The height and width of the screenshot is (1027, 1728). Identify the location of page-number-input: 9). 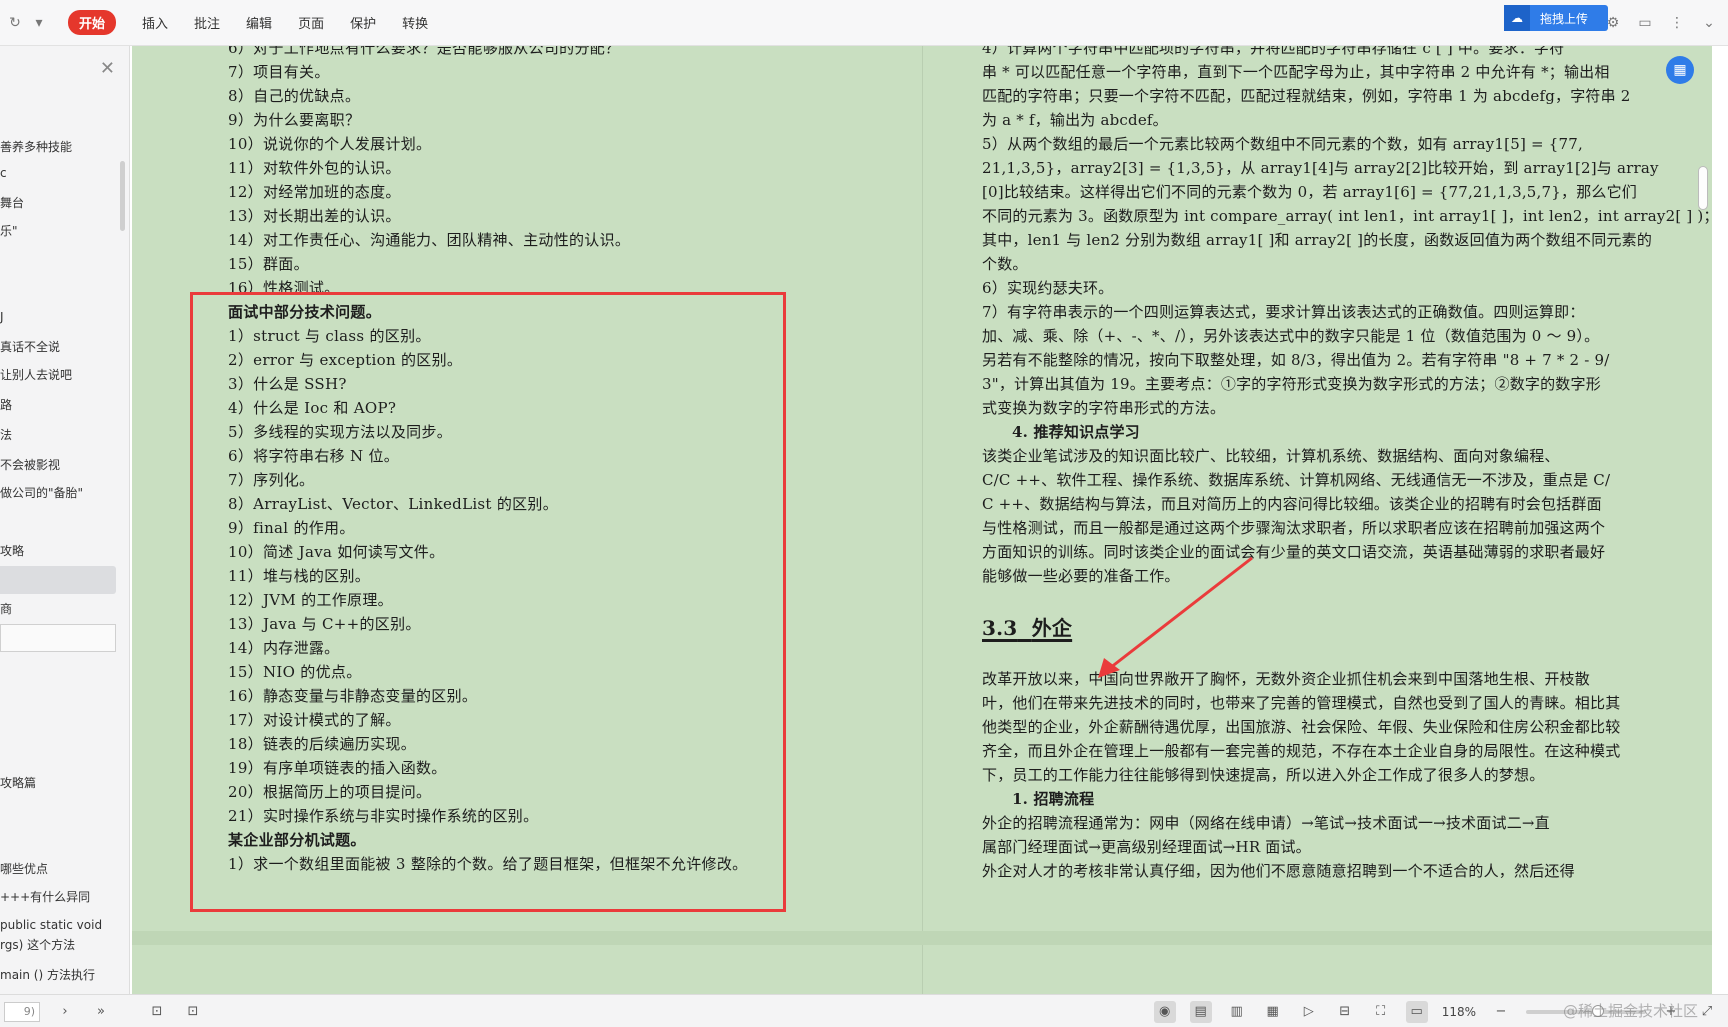
(22, 1011).